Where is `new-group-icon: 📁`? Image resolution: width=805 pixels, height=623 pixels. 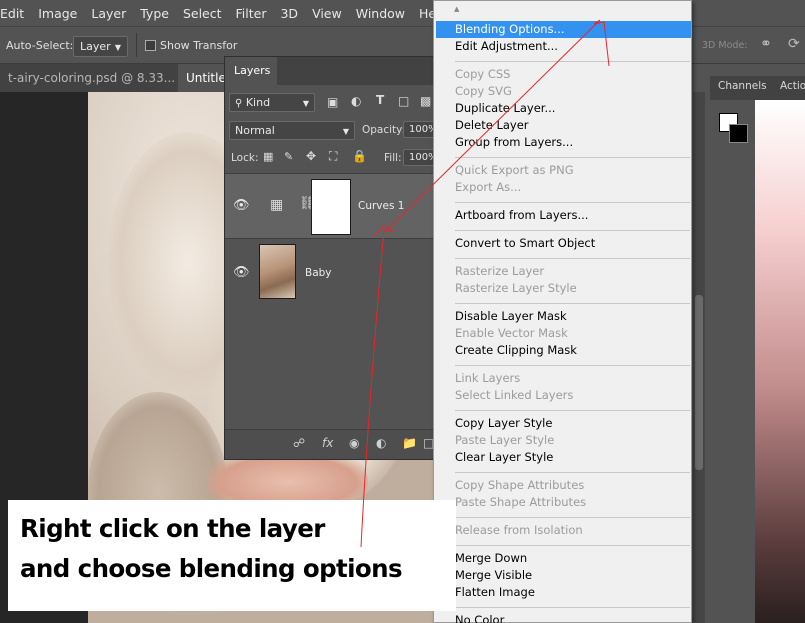 new-group-icon: 📁 is located at coordinates (409, 443).